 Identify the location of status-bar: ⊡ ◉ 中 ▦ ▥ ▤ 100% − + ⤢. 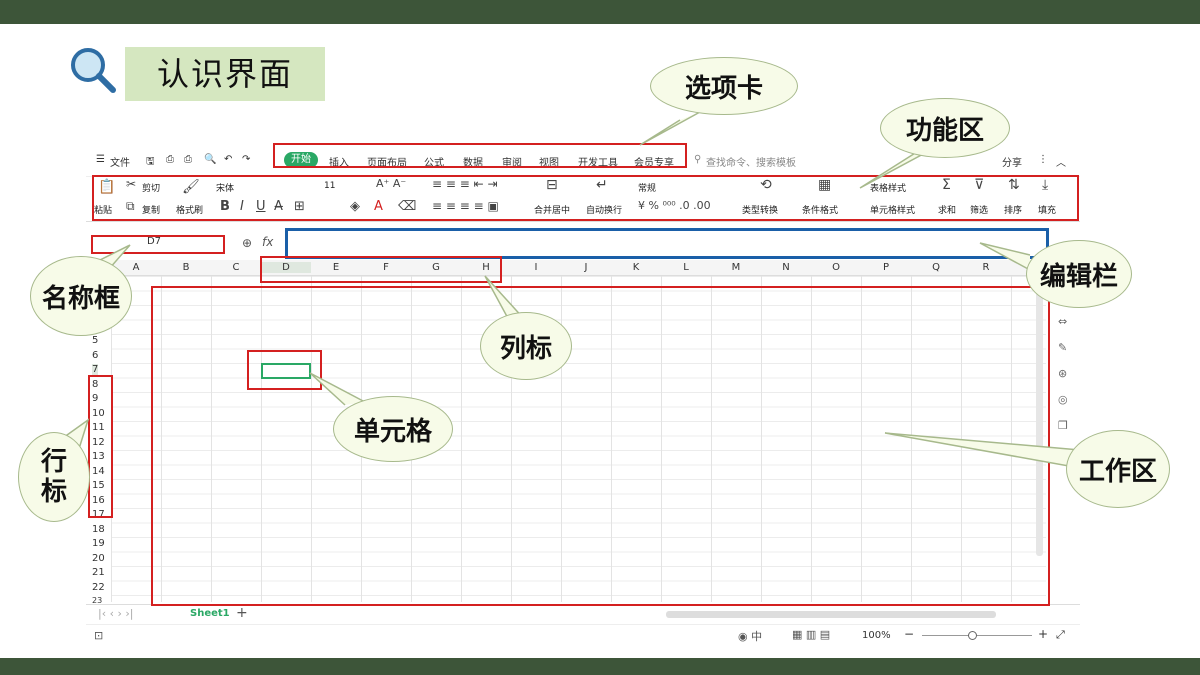
(583, 635).